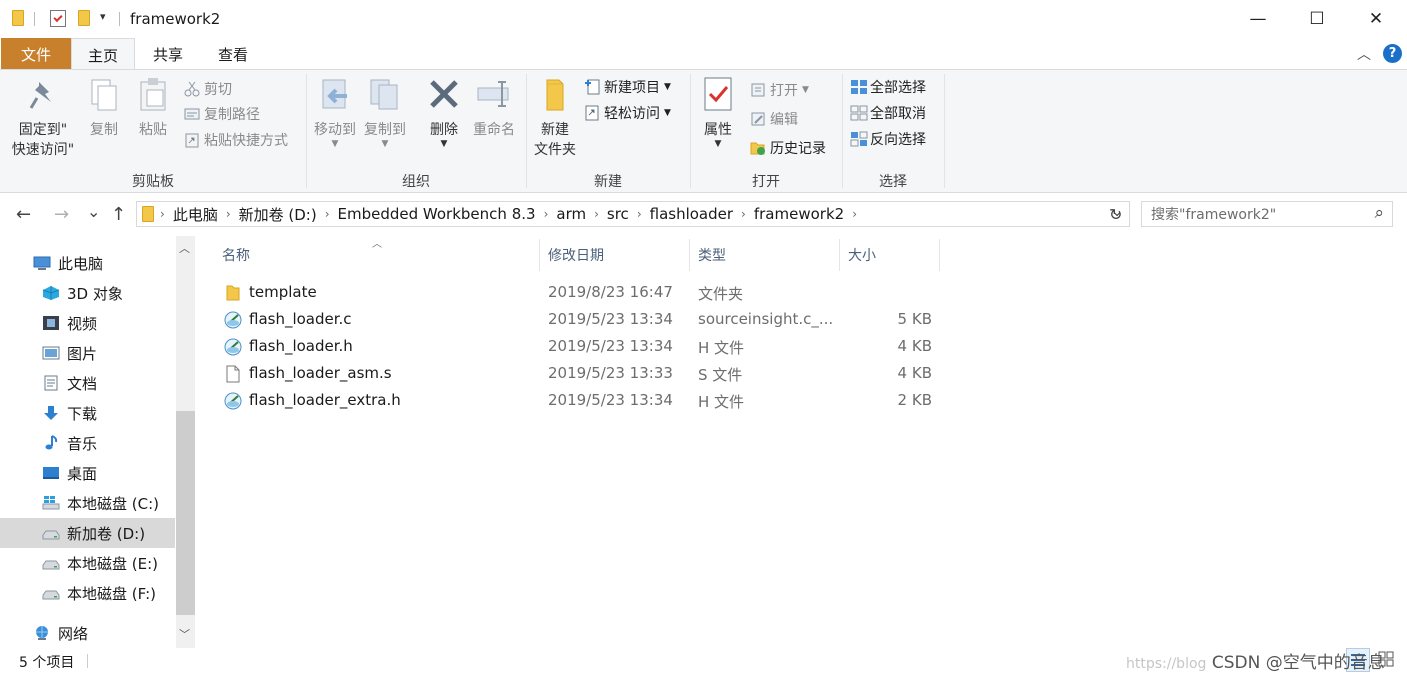  I want to click on column-header-type: 类型, so click(765, 255).